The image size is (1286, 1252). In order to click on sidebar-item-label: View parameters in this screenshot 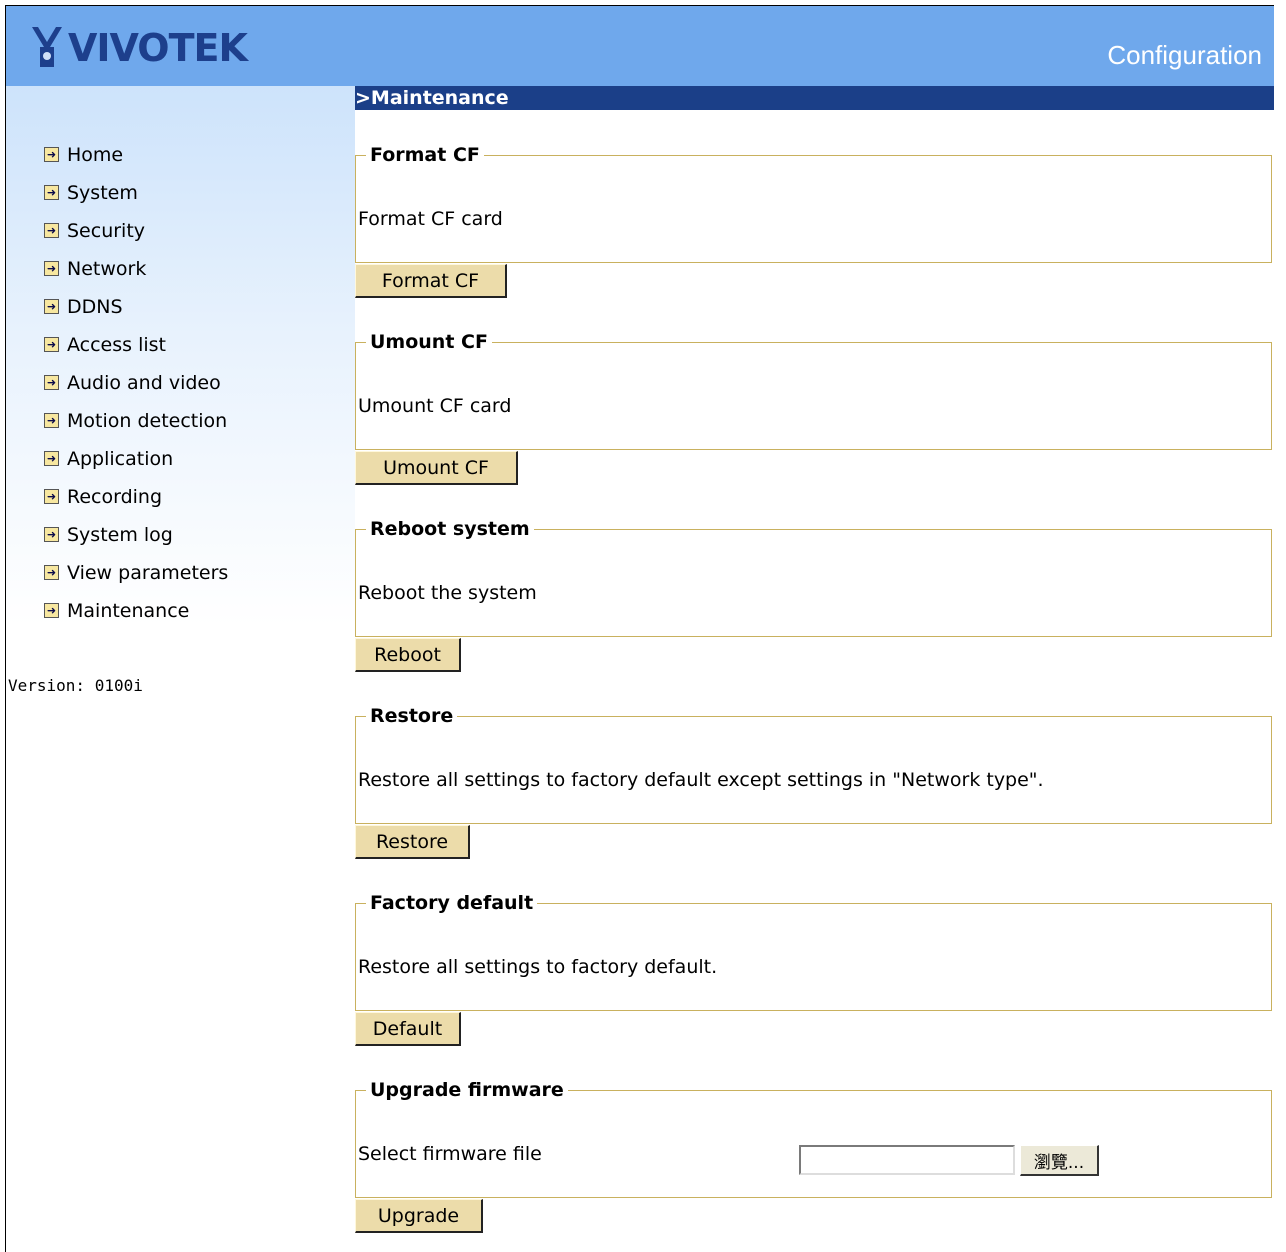, I will do `click(148, 573)`.